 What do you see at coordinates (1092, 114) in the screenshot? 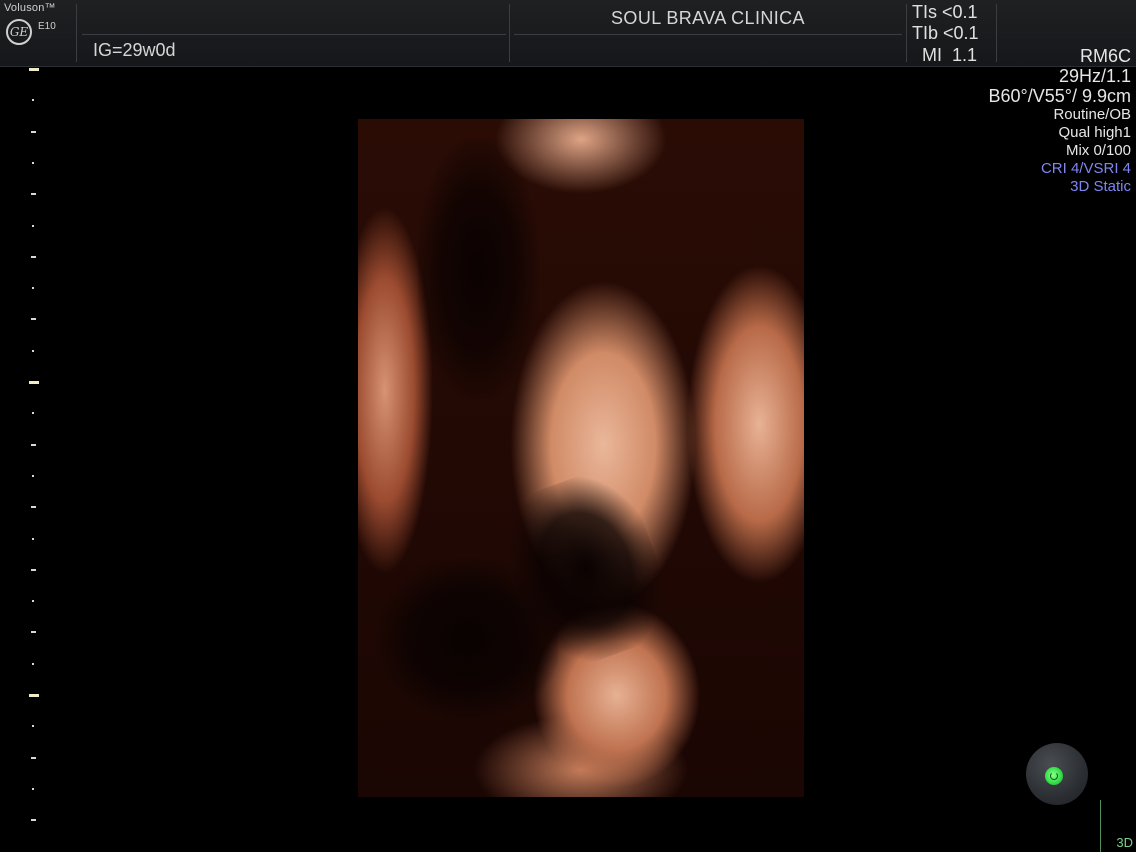
I see `preset-label: Routine/OB` at bounding box center [1092, 114].